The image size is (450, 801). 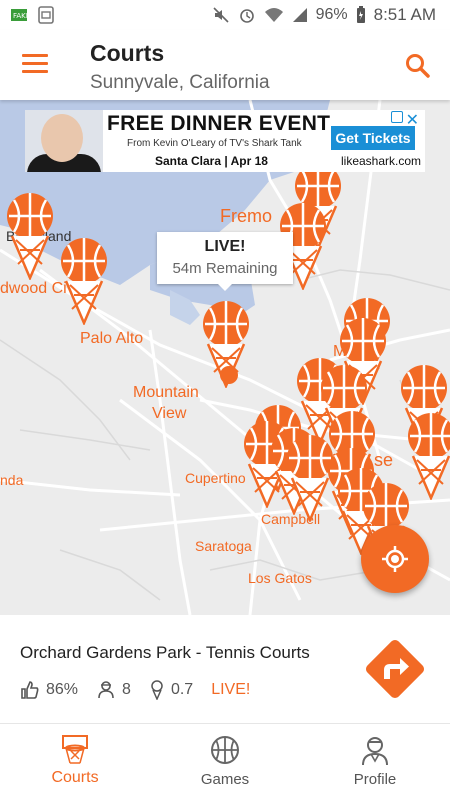 I want to click on nav-profile: Profile, so click(x=375, y=762).